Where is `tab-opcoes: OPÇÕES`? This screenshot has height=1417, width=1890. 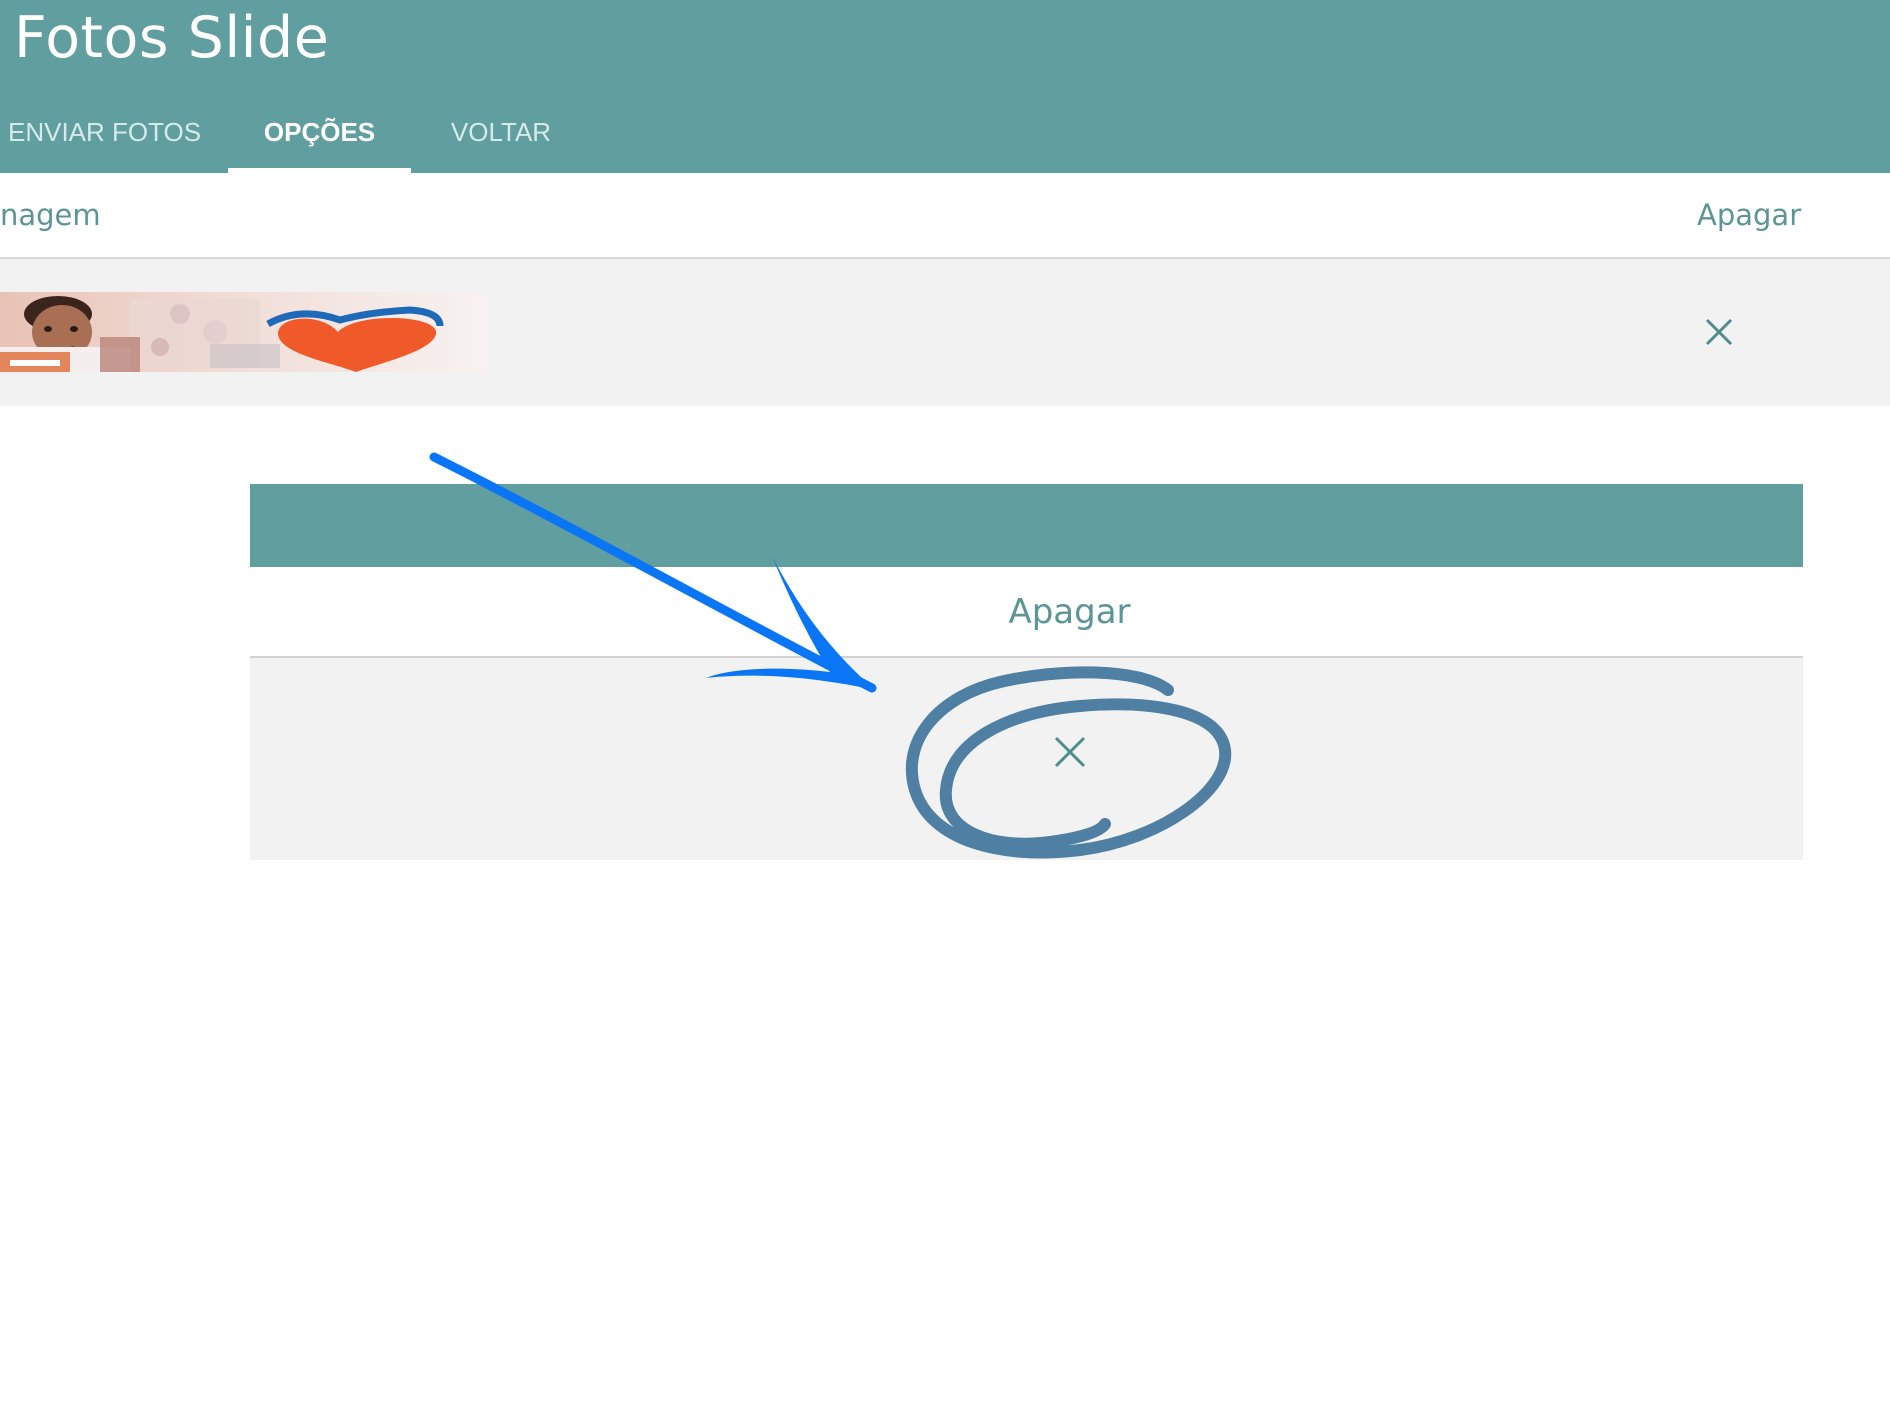 tab-opcoes: OPÇÕES is located at coordinates (319, 138).